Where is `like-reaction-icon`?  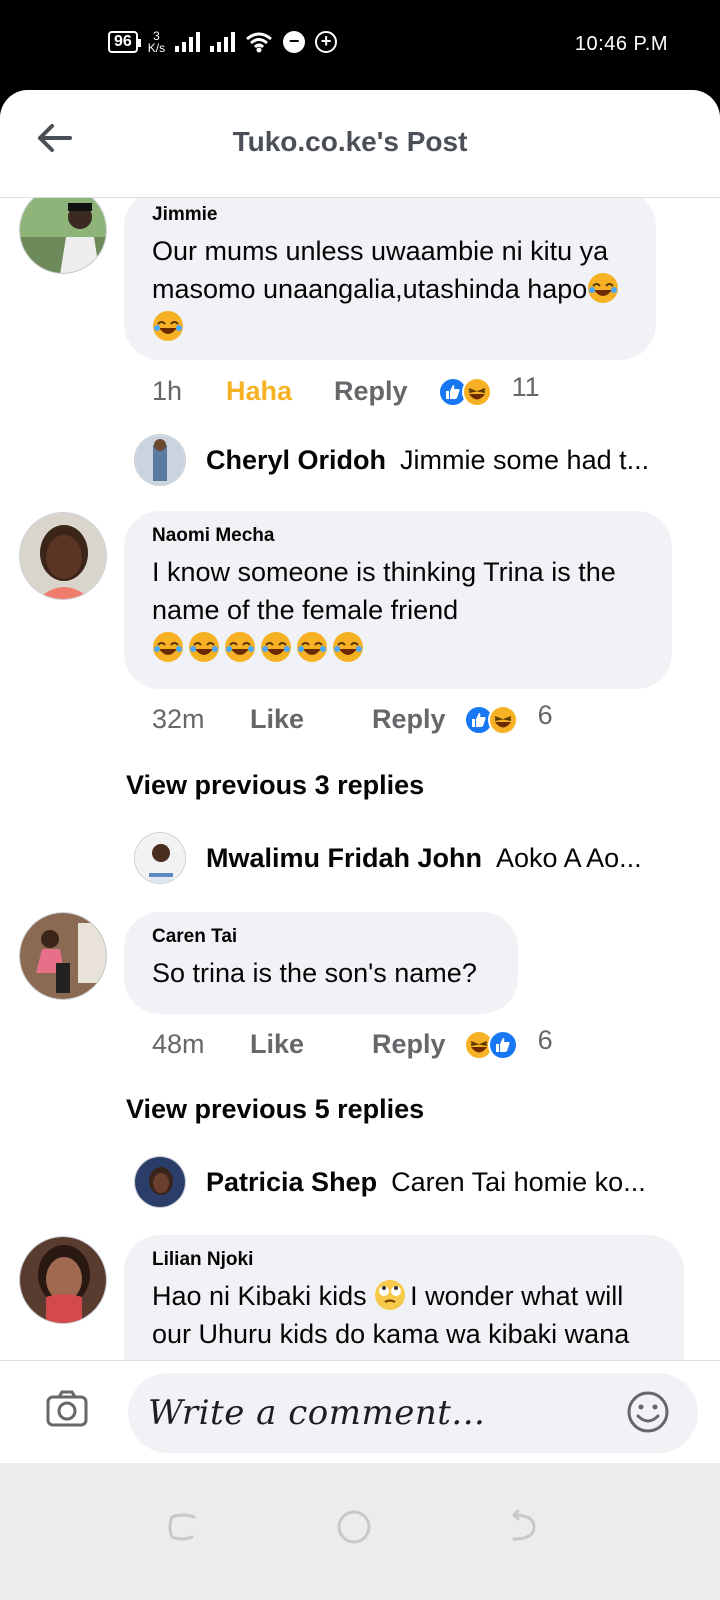 like-reaction-icon is located at coordinates (502, 1044).